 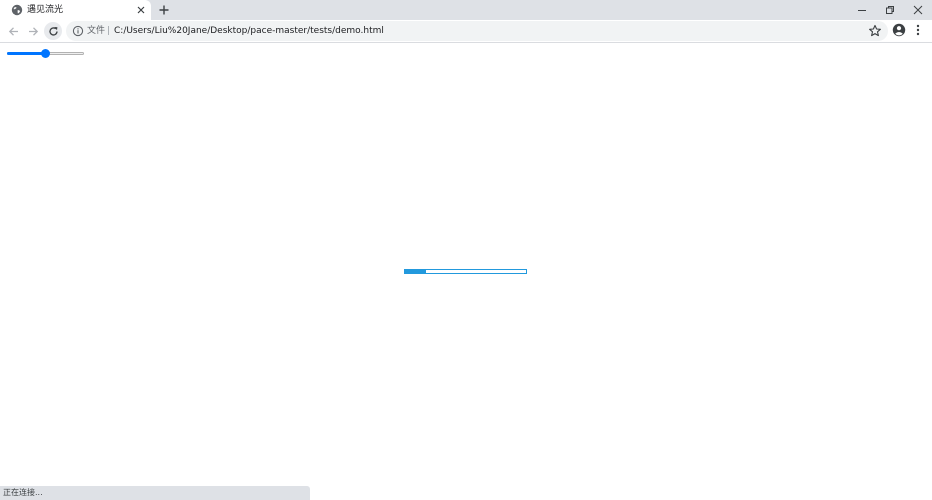 I want to click on new-tab-button, so click(x=164, y=10).